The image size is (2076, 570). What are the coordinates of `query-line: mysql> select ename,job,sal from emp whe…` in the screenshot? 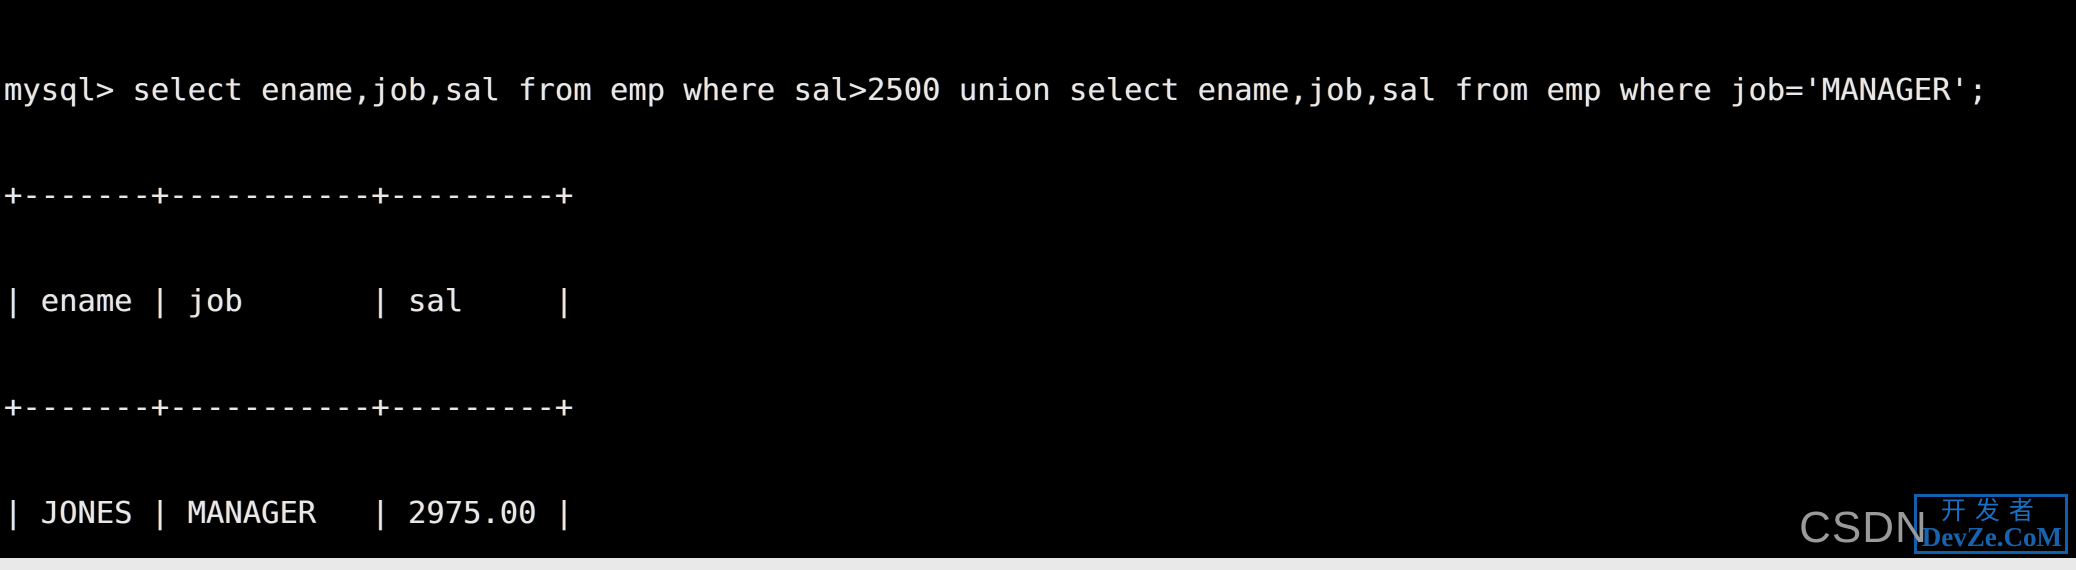 It's located at (996, 90).